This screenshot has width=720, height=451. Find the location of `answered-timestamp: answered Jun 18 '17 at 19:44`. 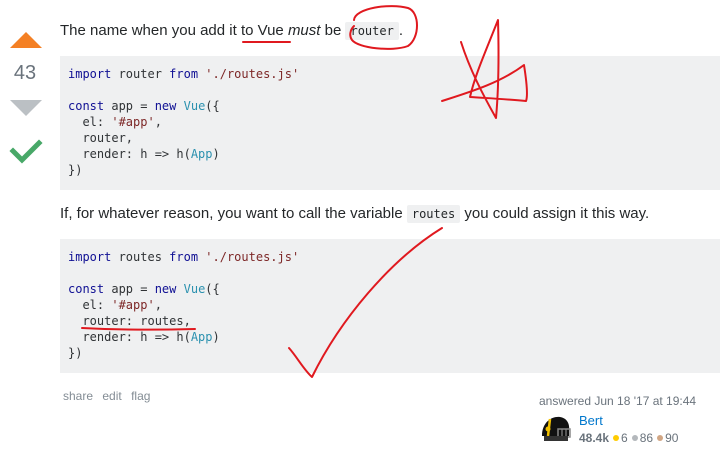

answered-timestamp: answered Jun 18 '17 at 19:44 is located at coordinates (618, 401).